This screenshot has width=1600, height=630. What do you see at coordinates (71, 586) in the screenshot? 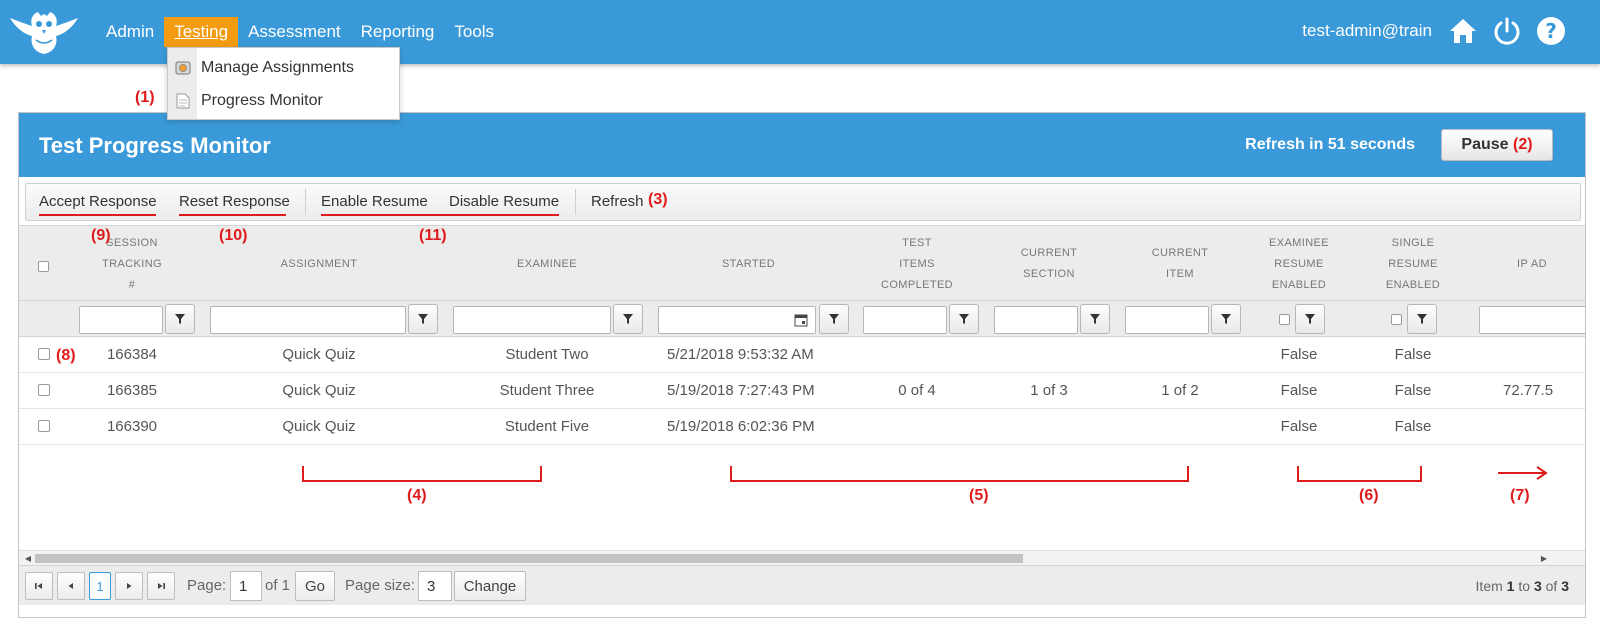
I see `prev-page-icon` at bounding box center [71, 586].